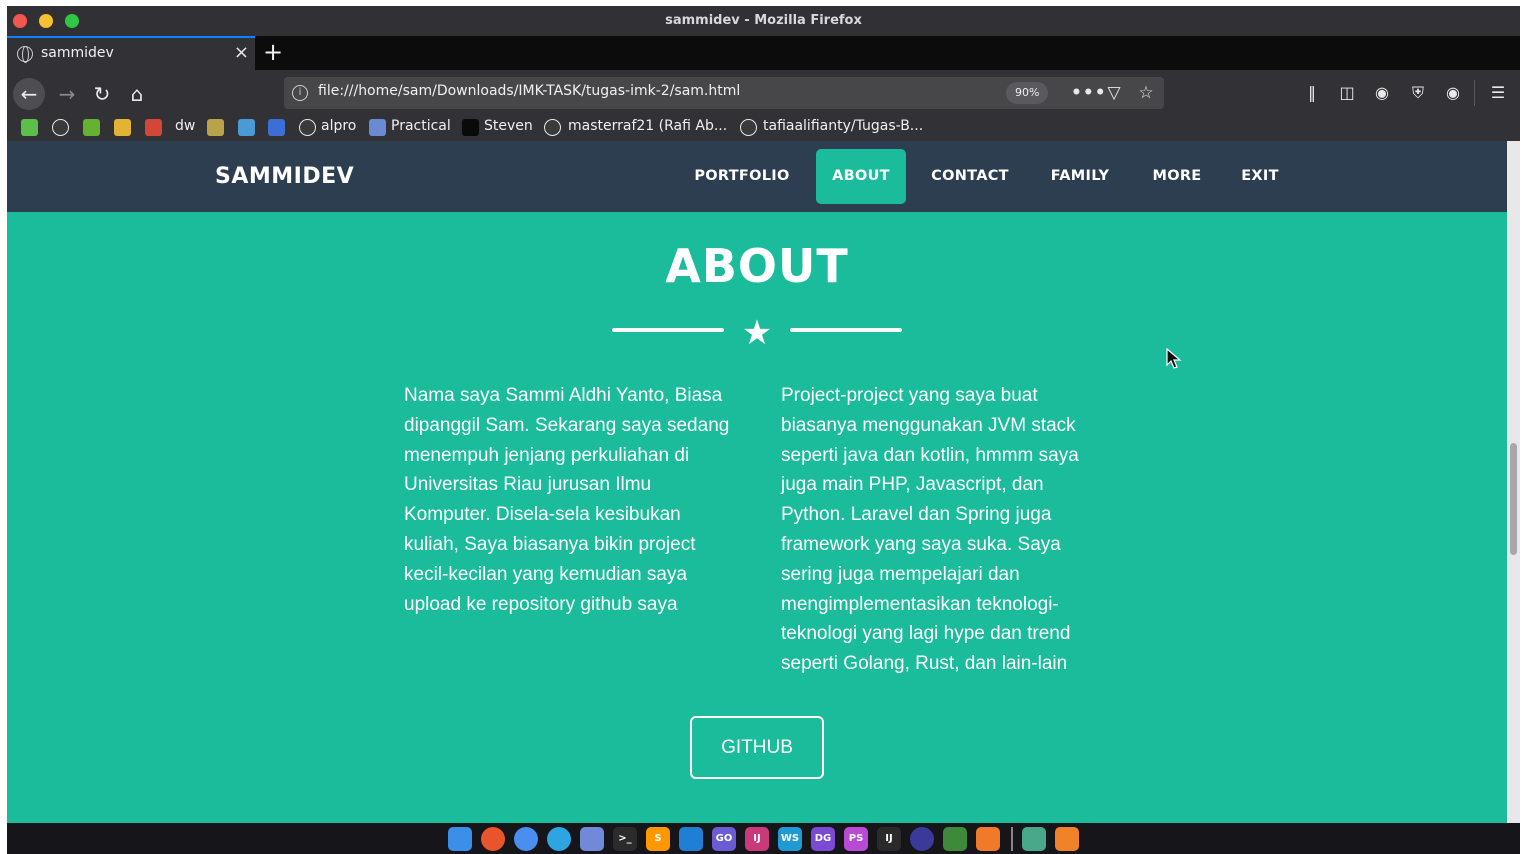 Image resolution: width=1522 pixels, height=854 pixels. Describe the element at coordinates (955, 839) in the screenshot. I see `mongodb-icon` at that location.